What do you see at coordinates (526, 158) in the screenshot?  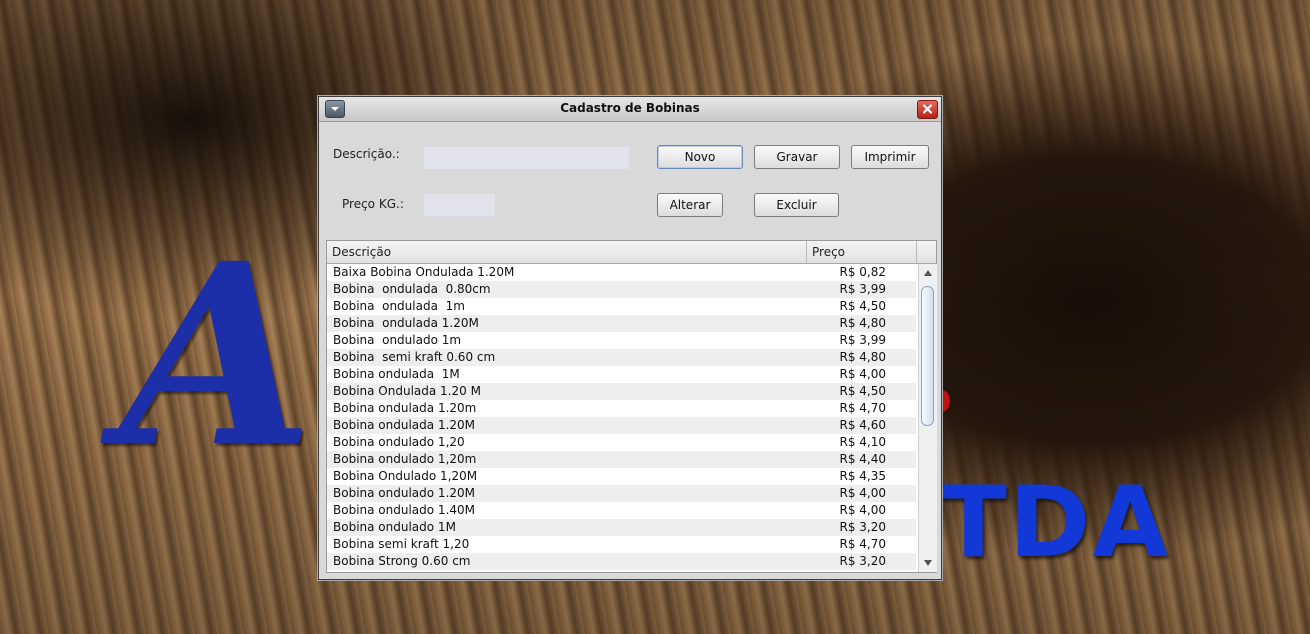 I see `descricao-input` at bounding box center [526, 158].